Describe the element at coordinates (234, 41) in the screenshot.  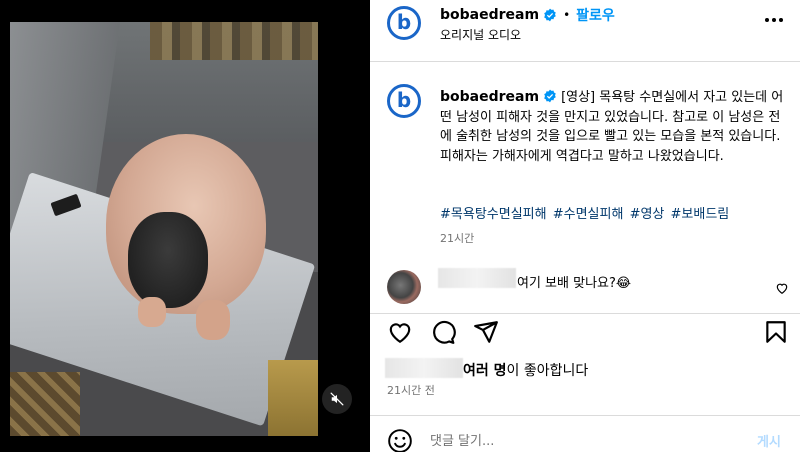
I see `video-scene-pattern` at that location.